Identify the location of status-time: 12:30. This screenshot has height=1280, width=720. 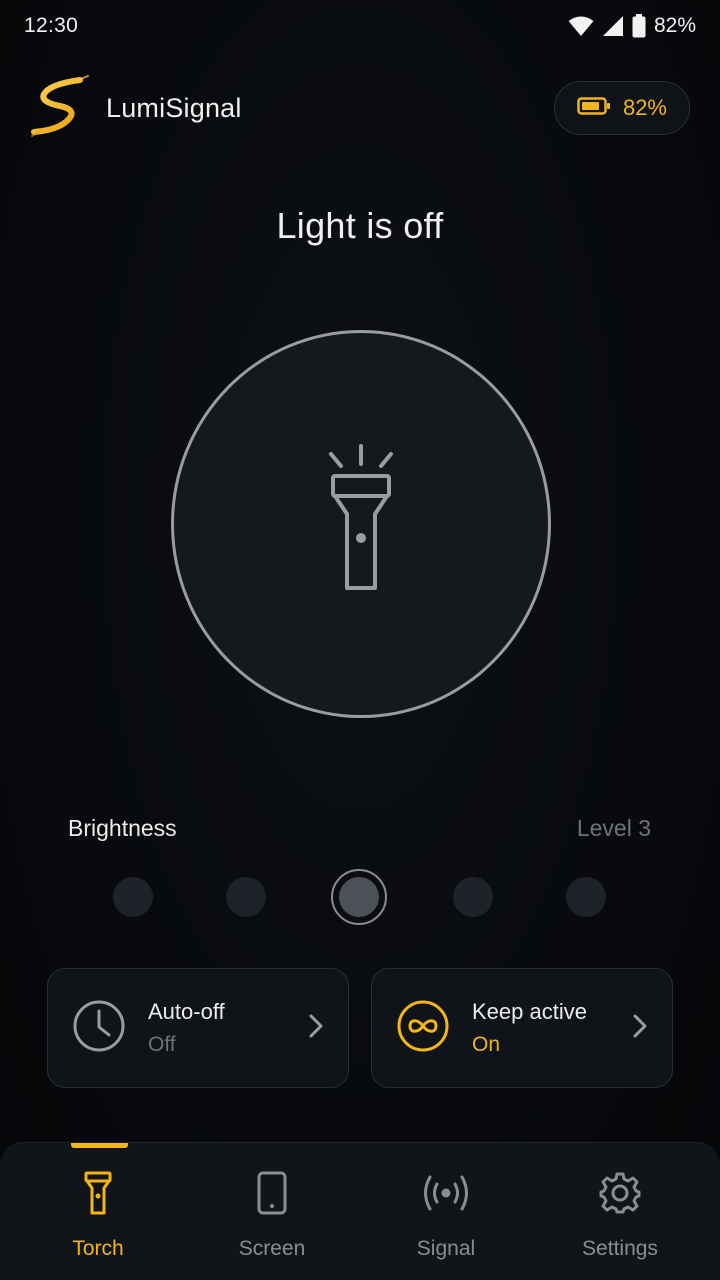
(51, 25).